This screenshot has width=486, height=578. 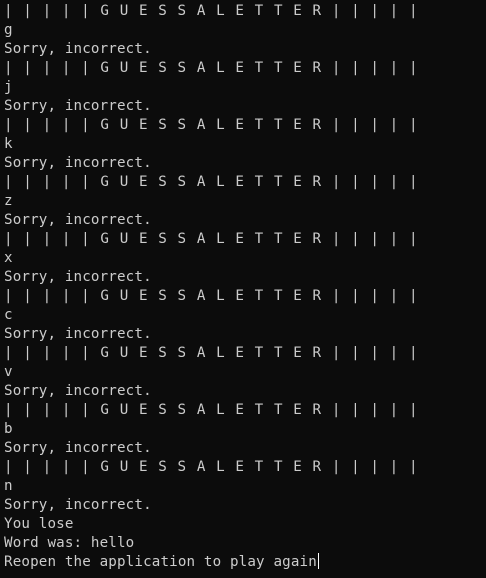 I want to click on line-text: Reopen the application to play again, so click(x=160, y=562).